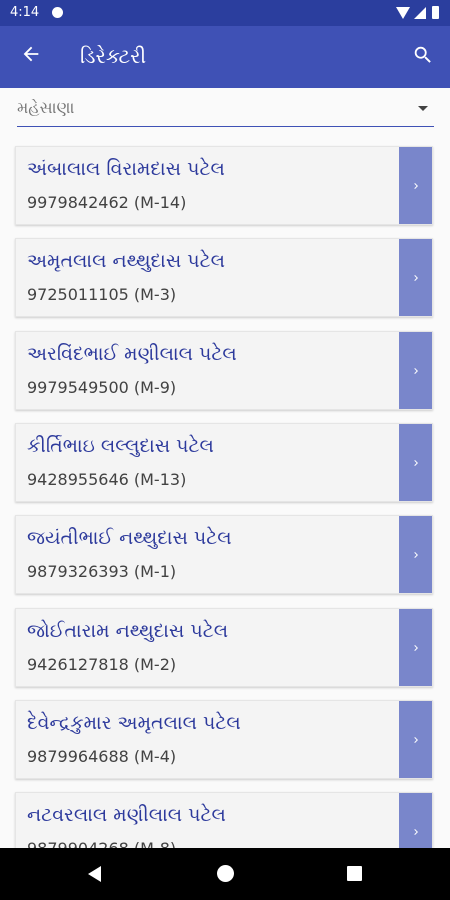 This screenshot has width=450, height=900. What do you see at coordinates (423, 57) in the screenshot?
I see `search-icon` at bounding box center [423, 57].